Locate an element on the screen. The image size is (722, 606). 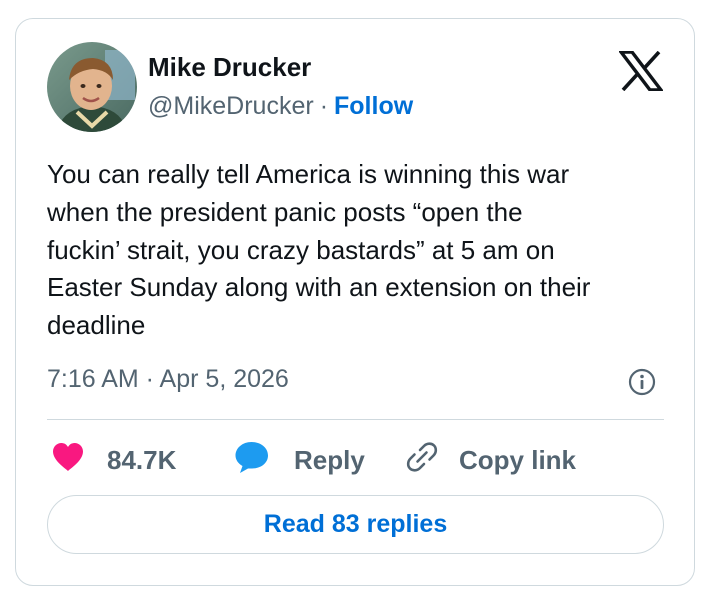
author-handle-row: @MikeDrucker · Follow is located at coordinates (280, 106).